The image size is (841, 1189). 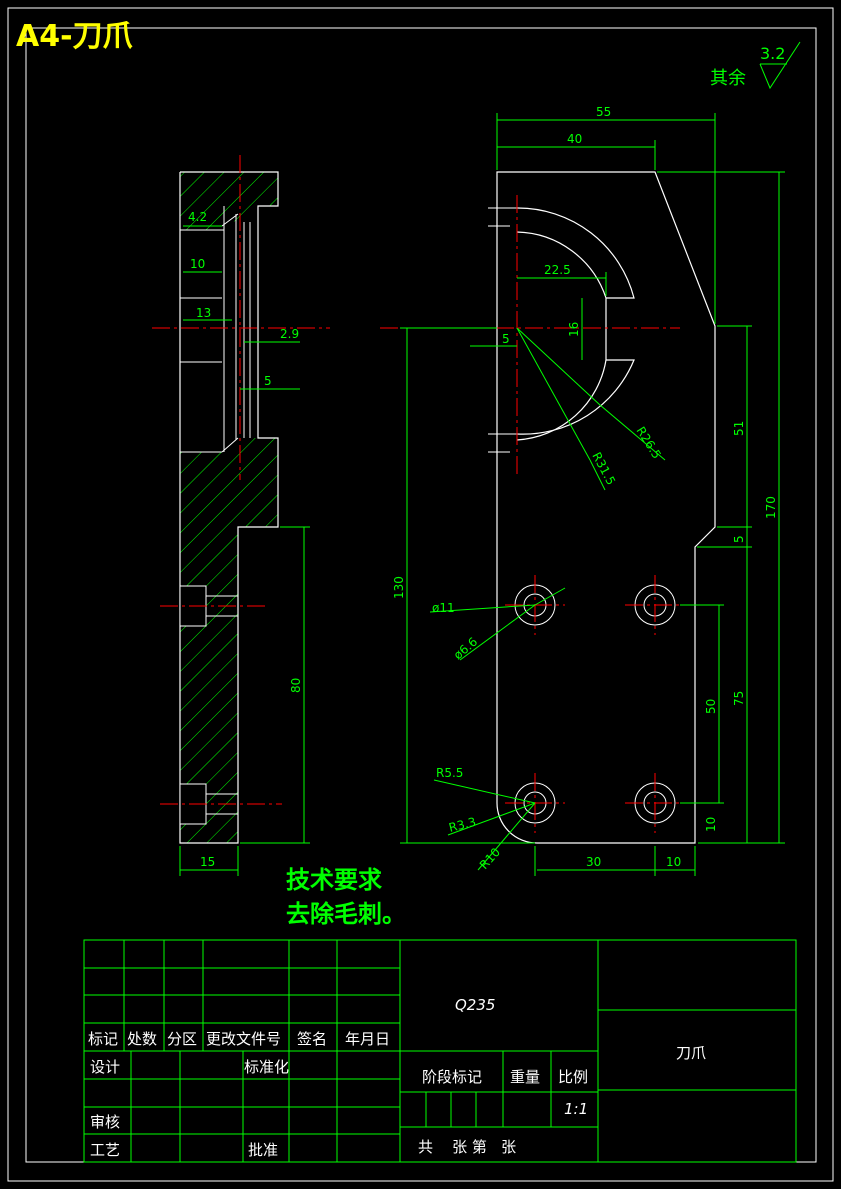 I want to click on dim-dia-11: ø11, so click(x=443, y=608).